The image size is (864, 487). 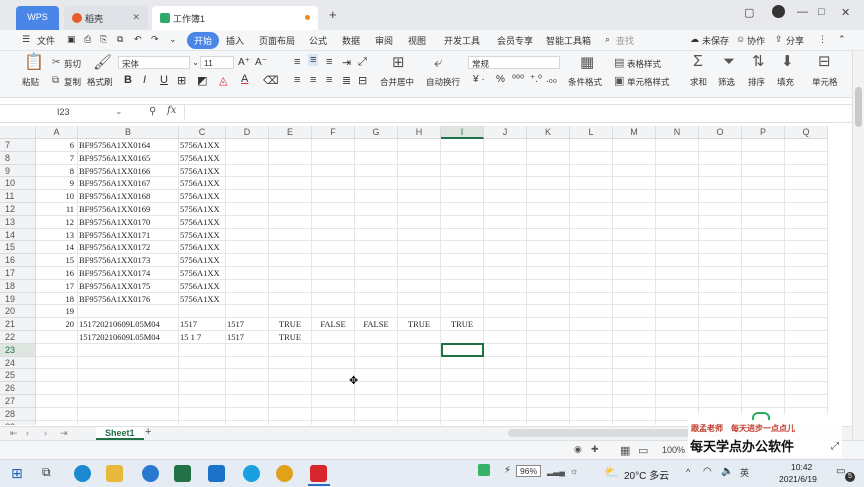 I want to click on cut-button: 剪切, so click(x=72, y=64).